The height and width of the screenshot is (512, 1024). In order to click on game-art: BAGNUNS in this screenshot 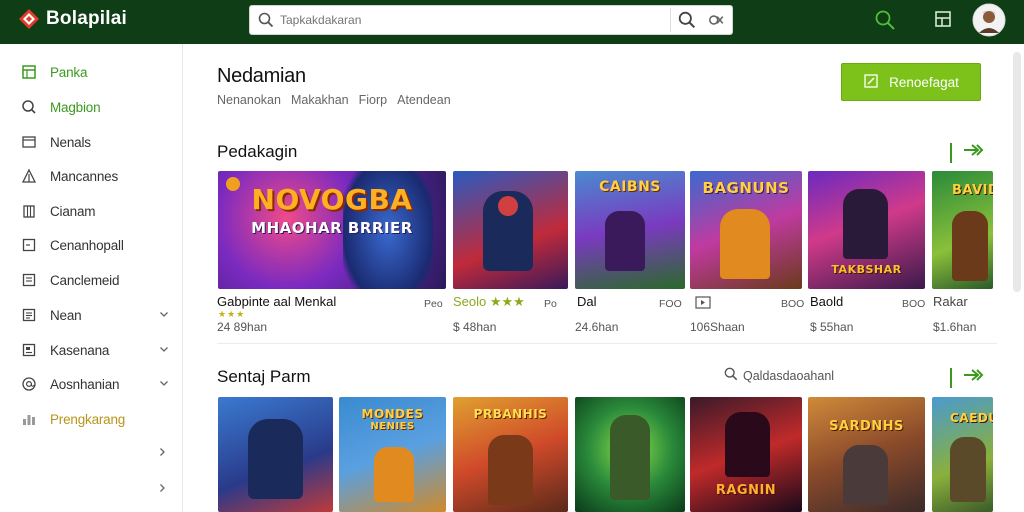, I will do `click(746, 230)`.